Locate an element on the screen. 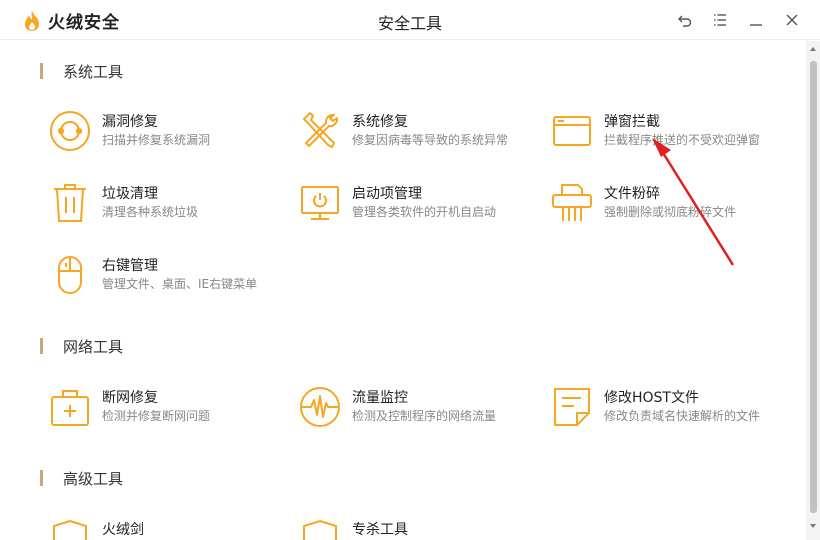 The height and width of the screenshot is (540, 820). section-title-network: 网络工具 is located at coordinates (81, 346).